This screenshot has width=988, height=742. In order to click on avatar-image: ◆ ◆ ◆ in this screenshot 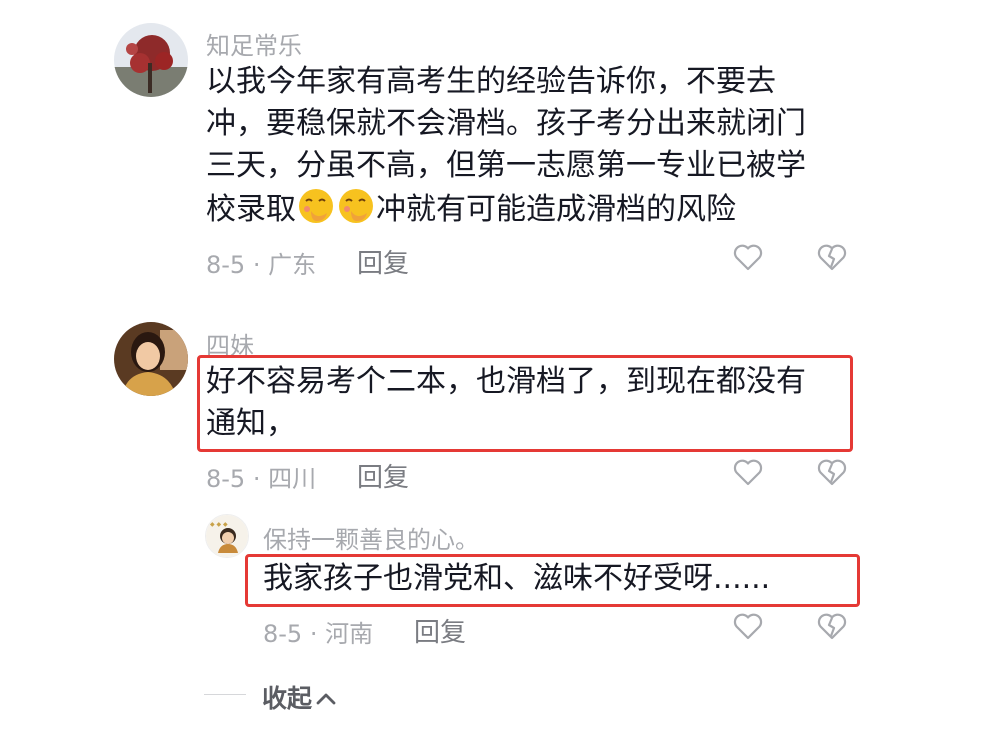, I will do `click(227, 536)`.